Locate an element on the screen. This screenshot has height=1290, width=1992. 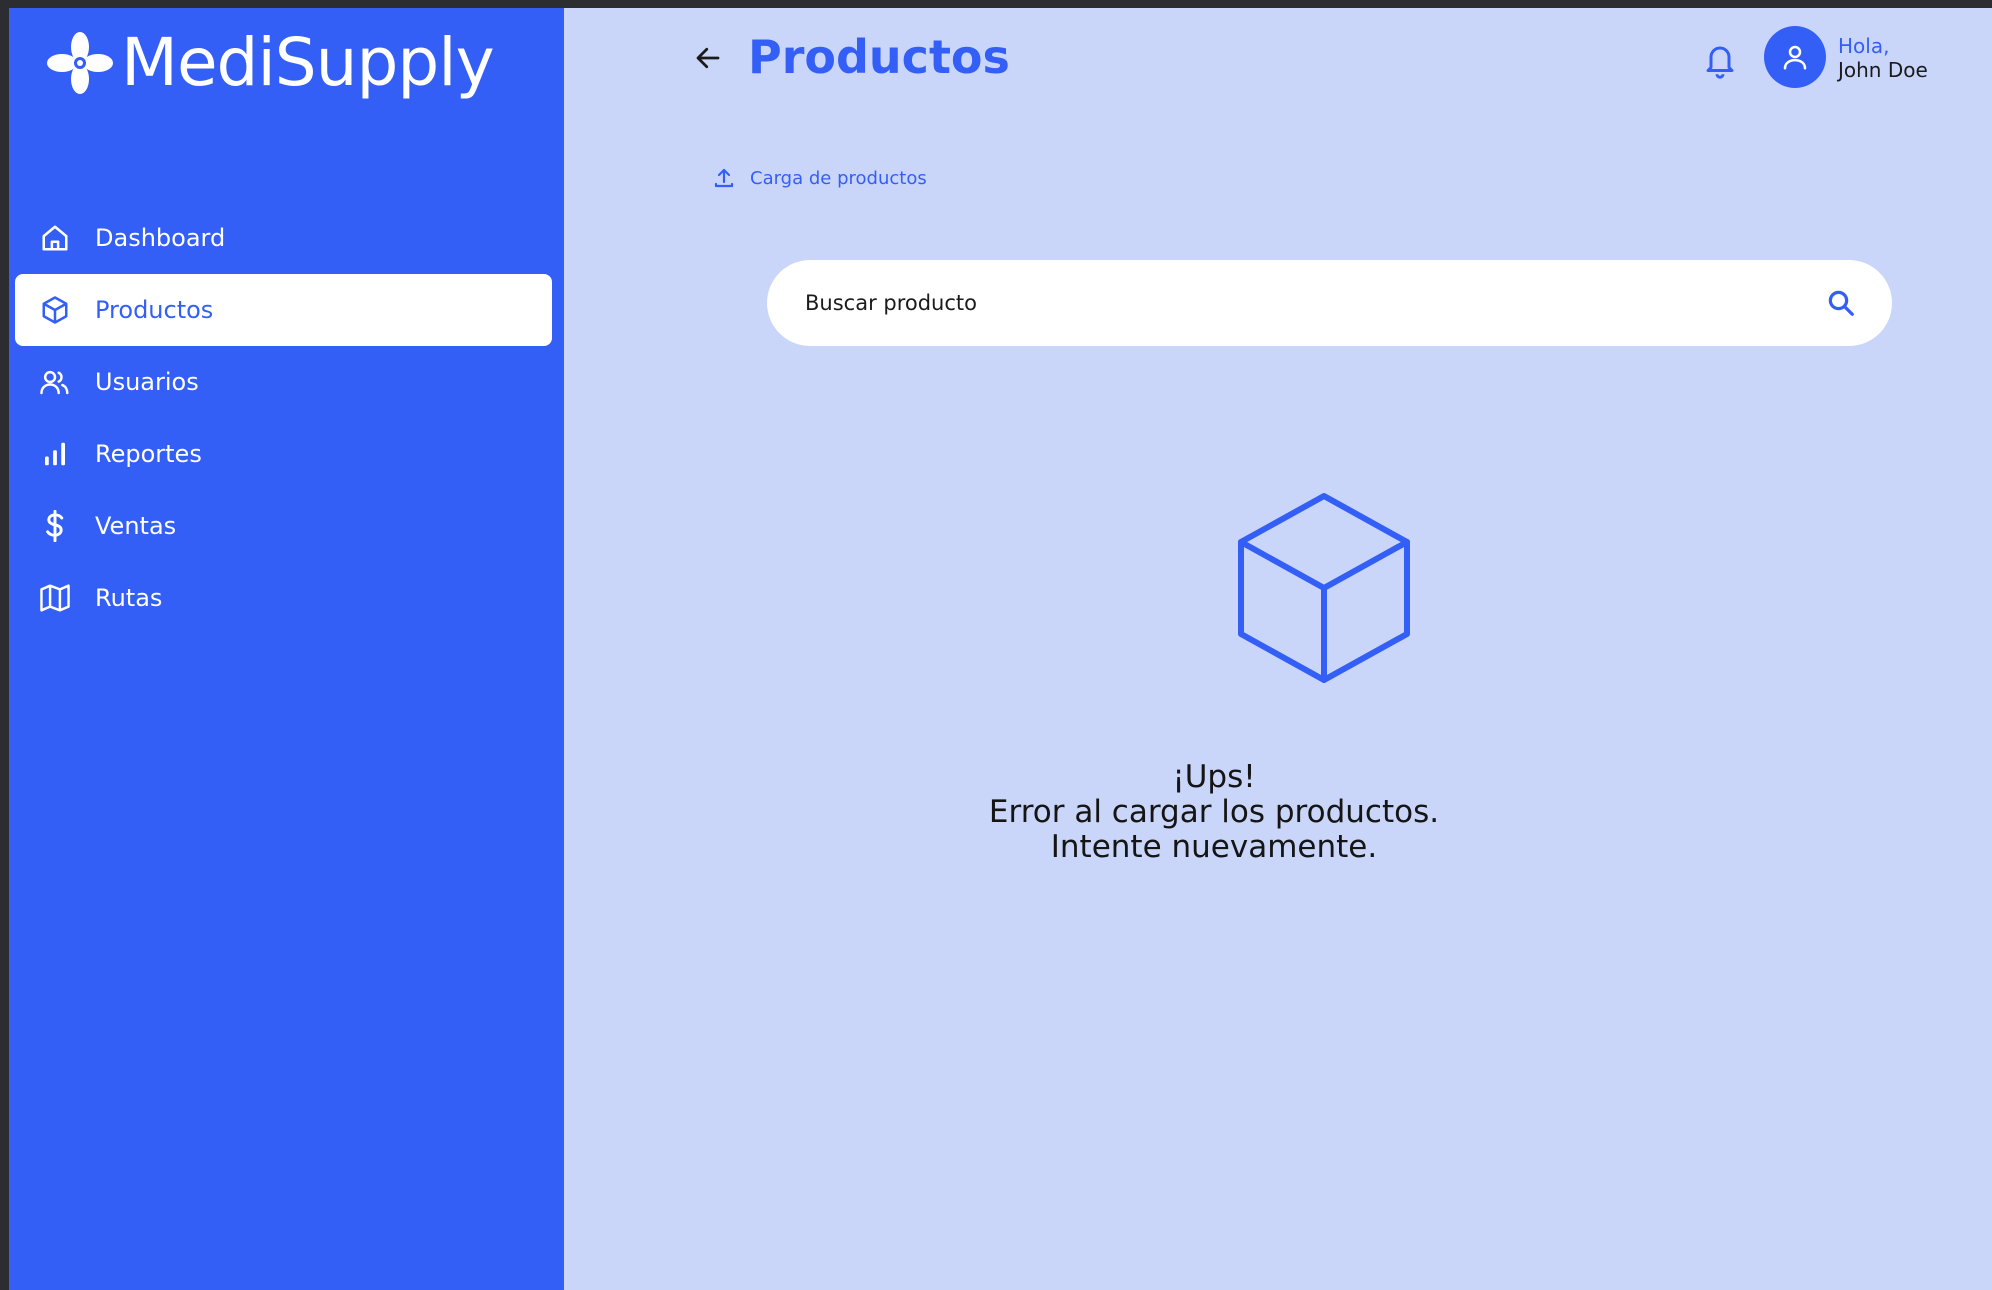
sidebar-item-usuarios: Usuarios is located at coordinates (283, 382).